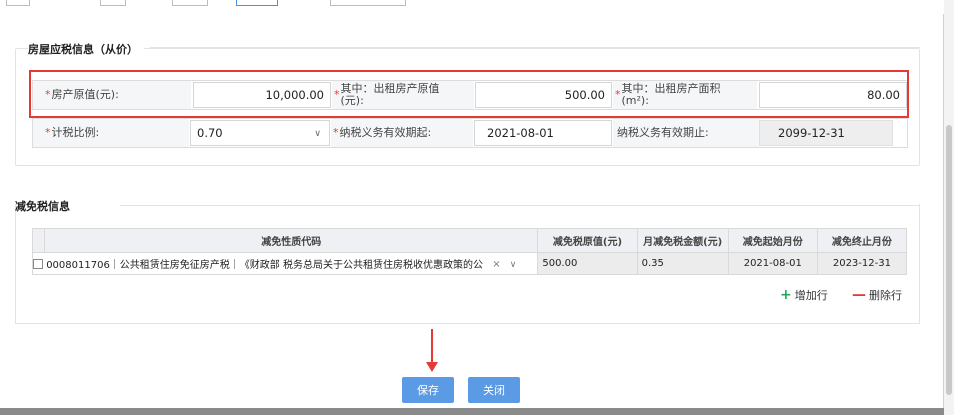 The image size is (954, 415). Describe the element at coordinates (686, 133) in the screenshot. I see `end-date-label: 纳税义务有效期止:` at that location.